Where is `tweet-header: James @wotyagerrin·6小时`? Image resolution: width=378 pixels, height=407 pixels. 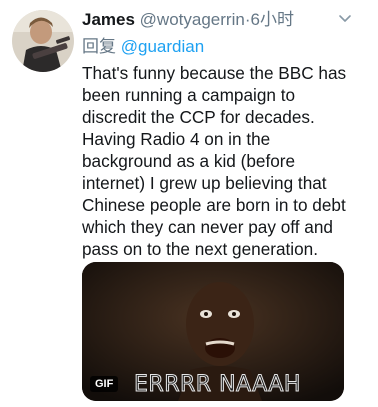 tweet-header: James @wotyagerrin·6小时 is located at coordinates (188, 20).